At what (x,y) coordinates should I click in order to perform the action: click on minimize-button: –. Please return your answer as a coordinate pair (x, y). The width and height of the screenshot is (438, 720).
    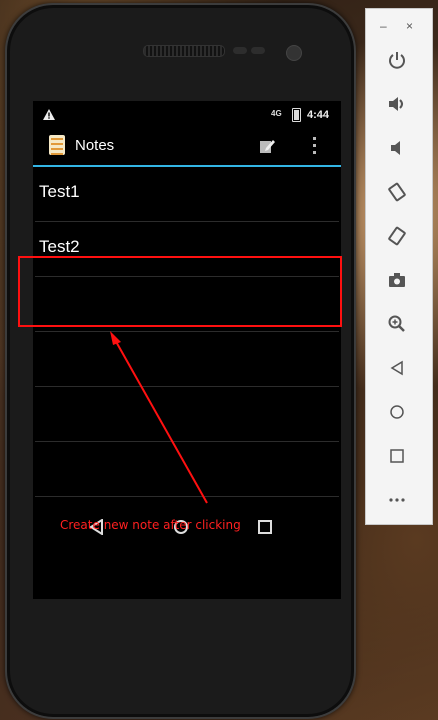
    Looking at the image, I should click on (383, 26).